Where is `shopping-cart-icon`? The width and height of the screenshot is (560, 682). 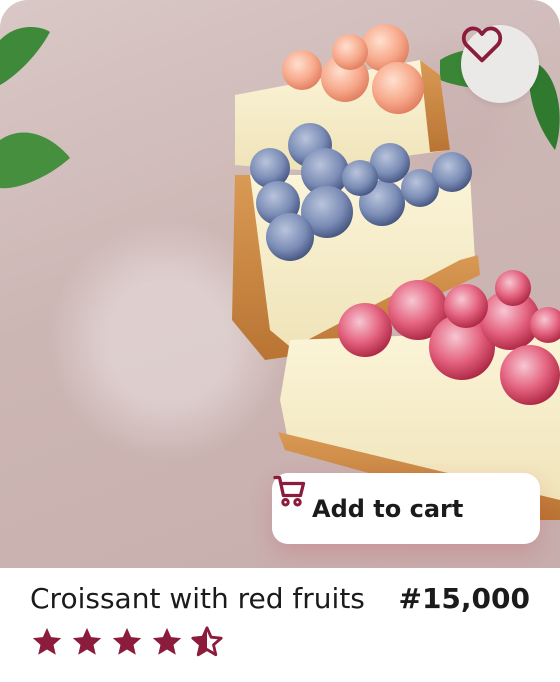 shopping-cart-icon is located at coordinates (289, 491).